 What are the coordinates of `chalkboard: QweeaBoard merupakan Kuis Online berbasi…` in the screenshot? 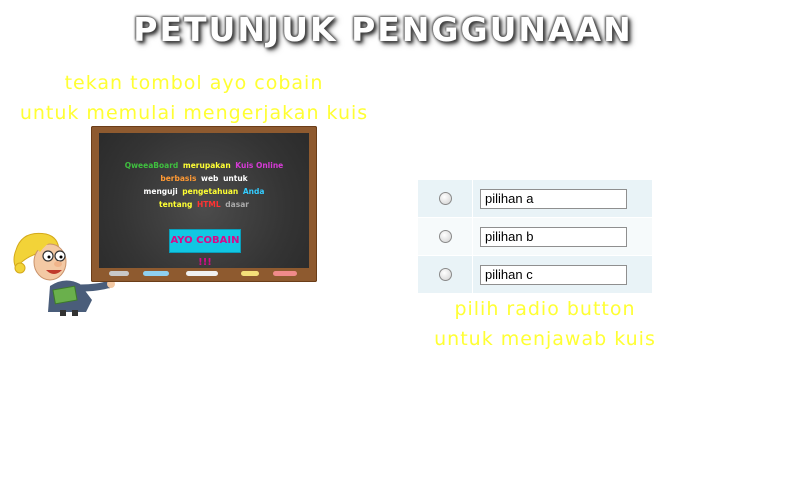 It's located at (204, 204).